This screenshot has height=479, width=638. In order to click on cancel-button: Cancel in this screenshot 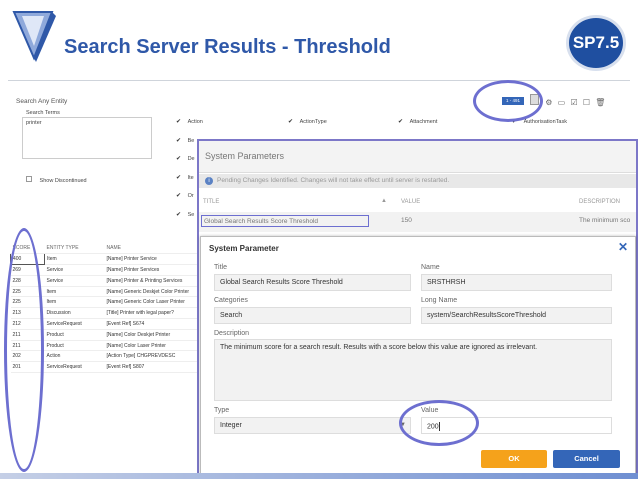, I will do `click(586, 459)`.